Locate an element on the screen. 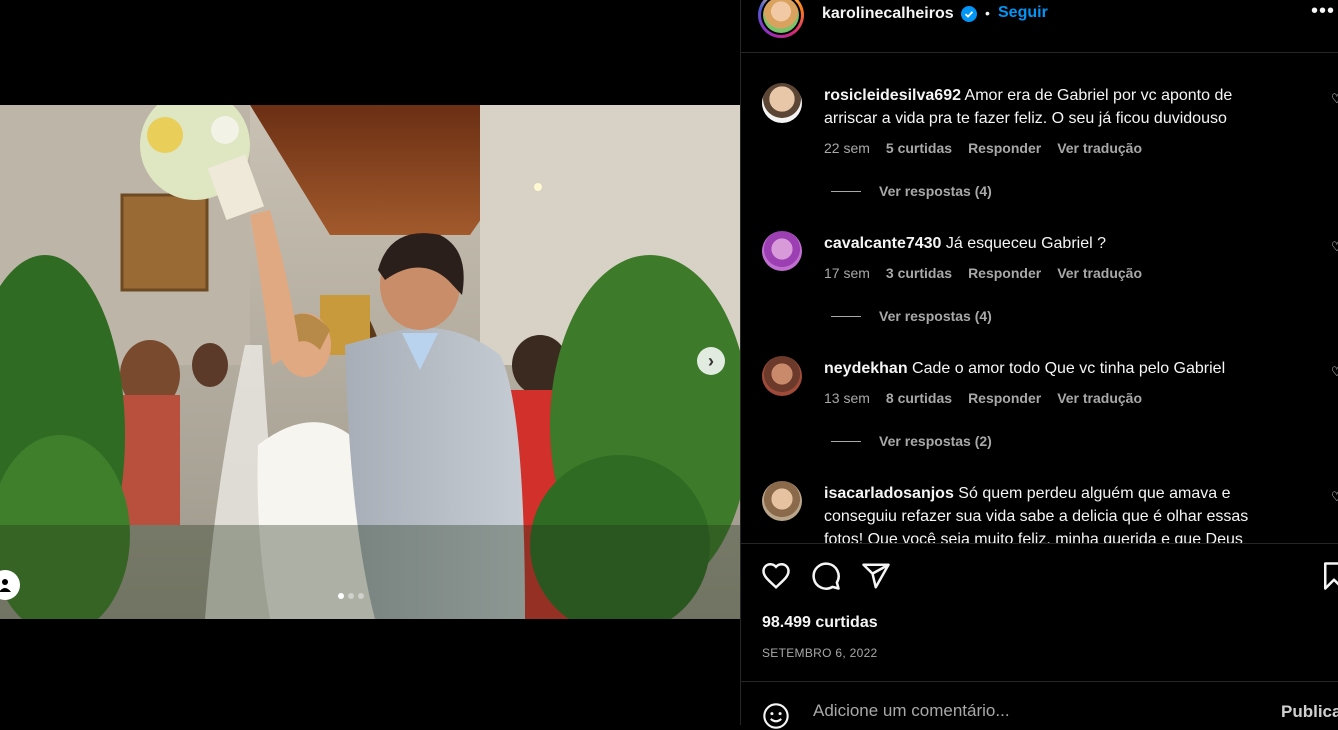 The image size is (1338, 730). add-comment-bar: Publicar is located at coordinates (1039, 705).